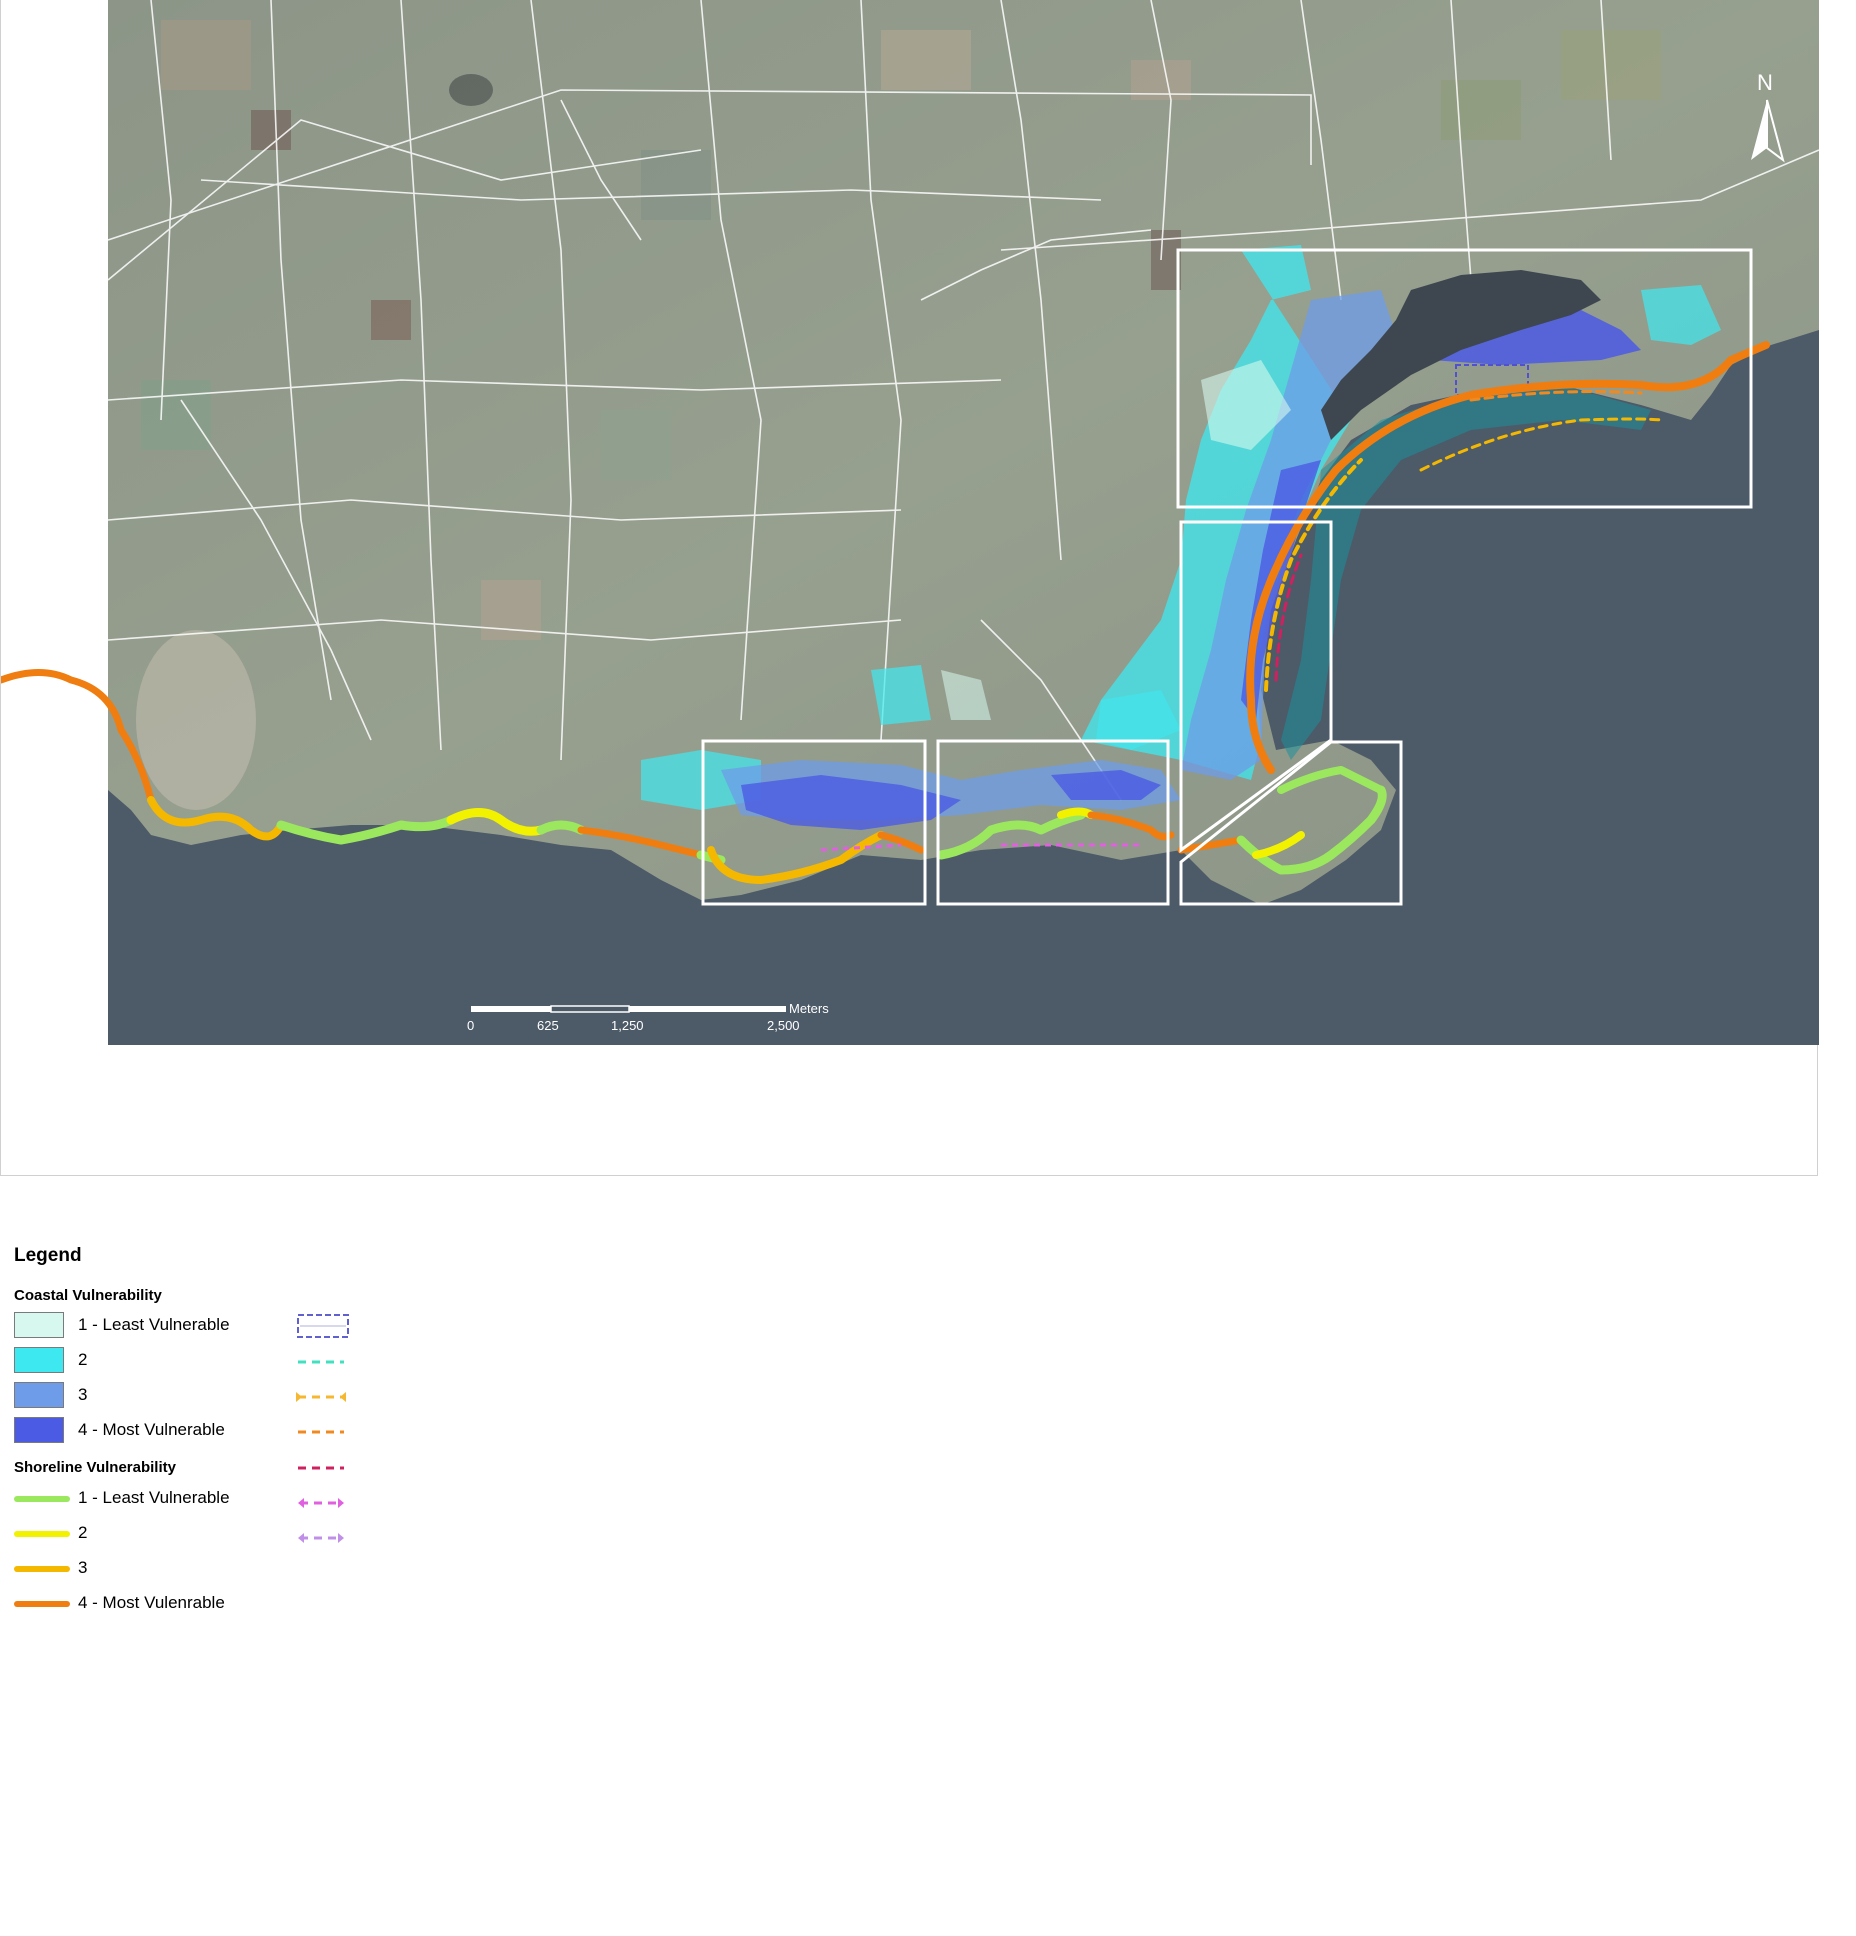  What do you see at coordinates (42, 1499) in the screenshot?
I see `shore-1-line` at bounding box center [42, 1499].